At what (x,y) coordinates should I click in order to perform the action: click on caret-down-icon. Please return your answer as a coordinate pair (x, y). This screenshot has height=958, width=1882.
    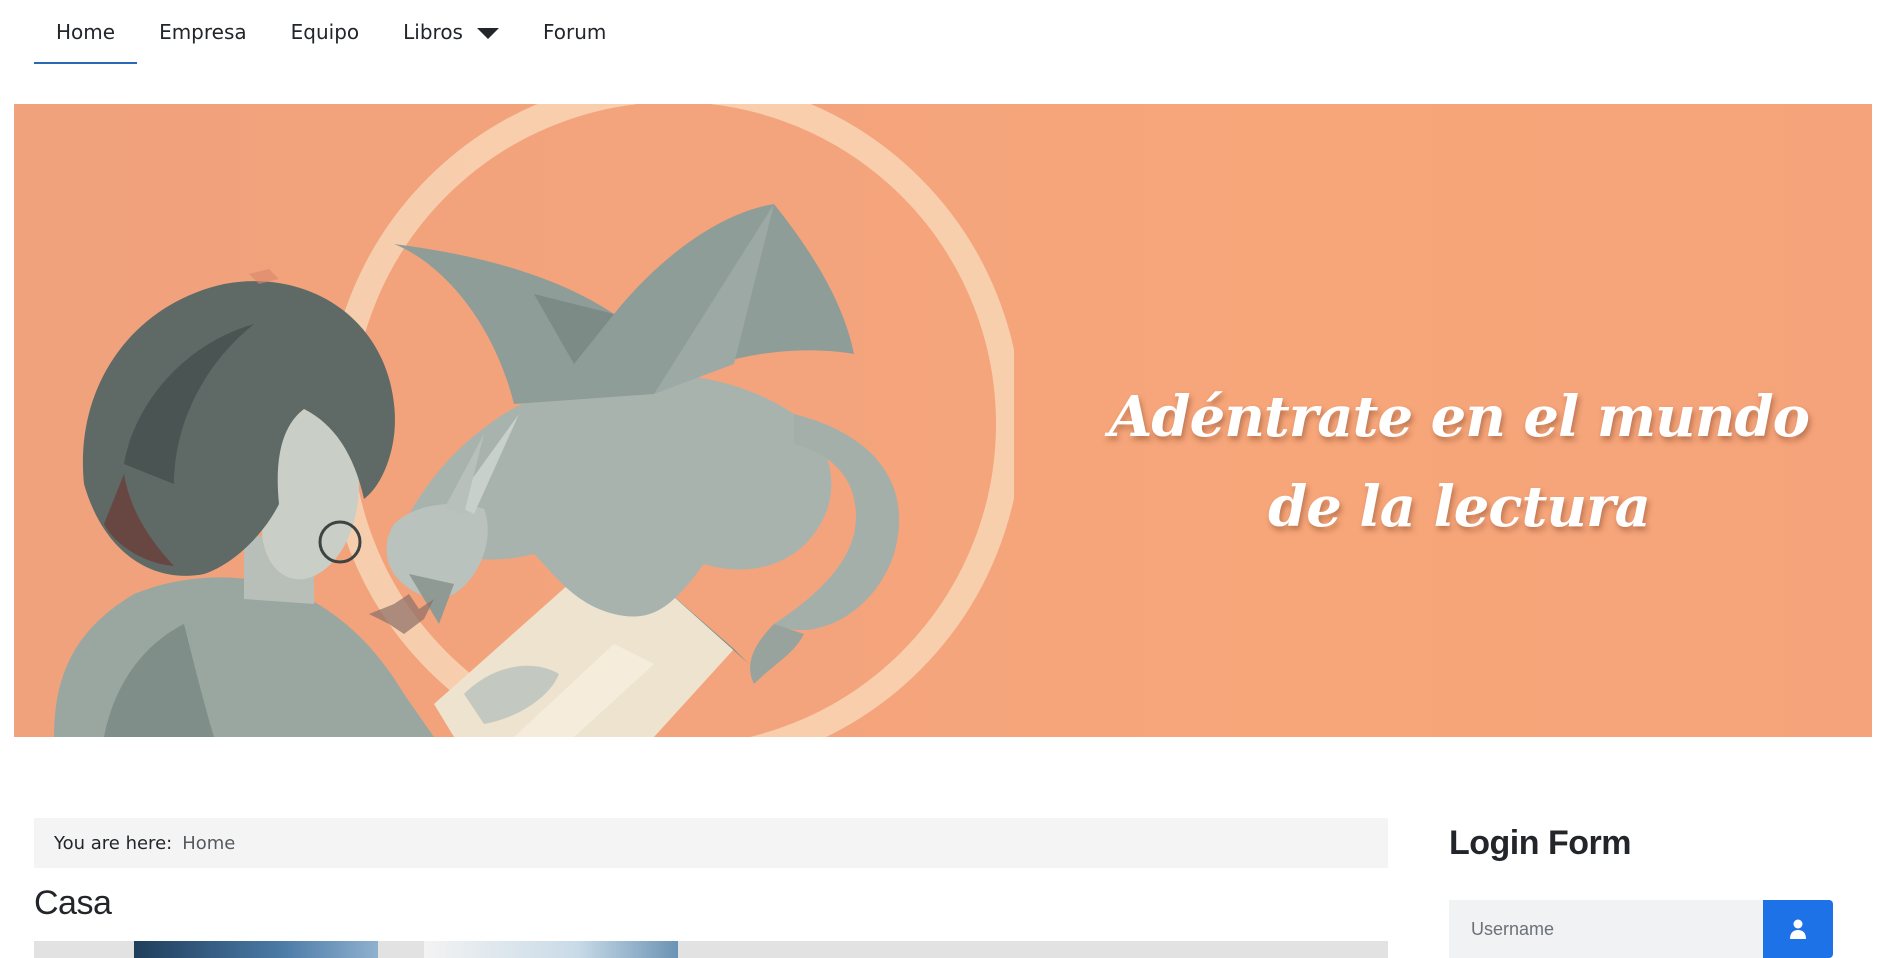
    Looking at the image, I should click on (487, 33).